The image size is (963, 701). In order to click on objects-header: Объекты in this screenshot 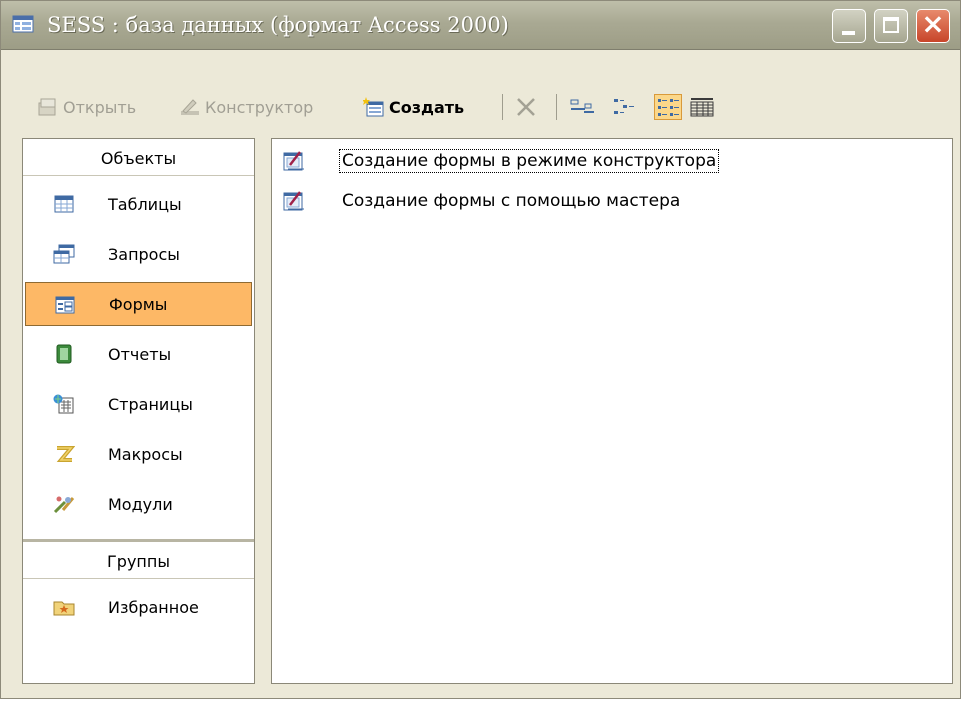, I will do `click(138, 158)`.